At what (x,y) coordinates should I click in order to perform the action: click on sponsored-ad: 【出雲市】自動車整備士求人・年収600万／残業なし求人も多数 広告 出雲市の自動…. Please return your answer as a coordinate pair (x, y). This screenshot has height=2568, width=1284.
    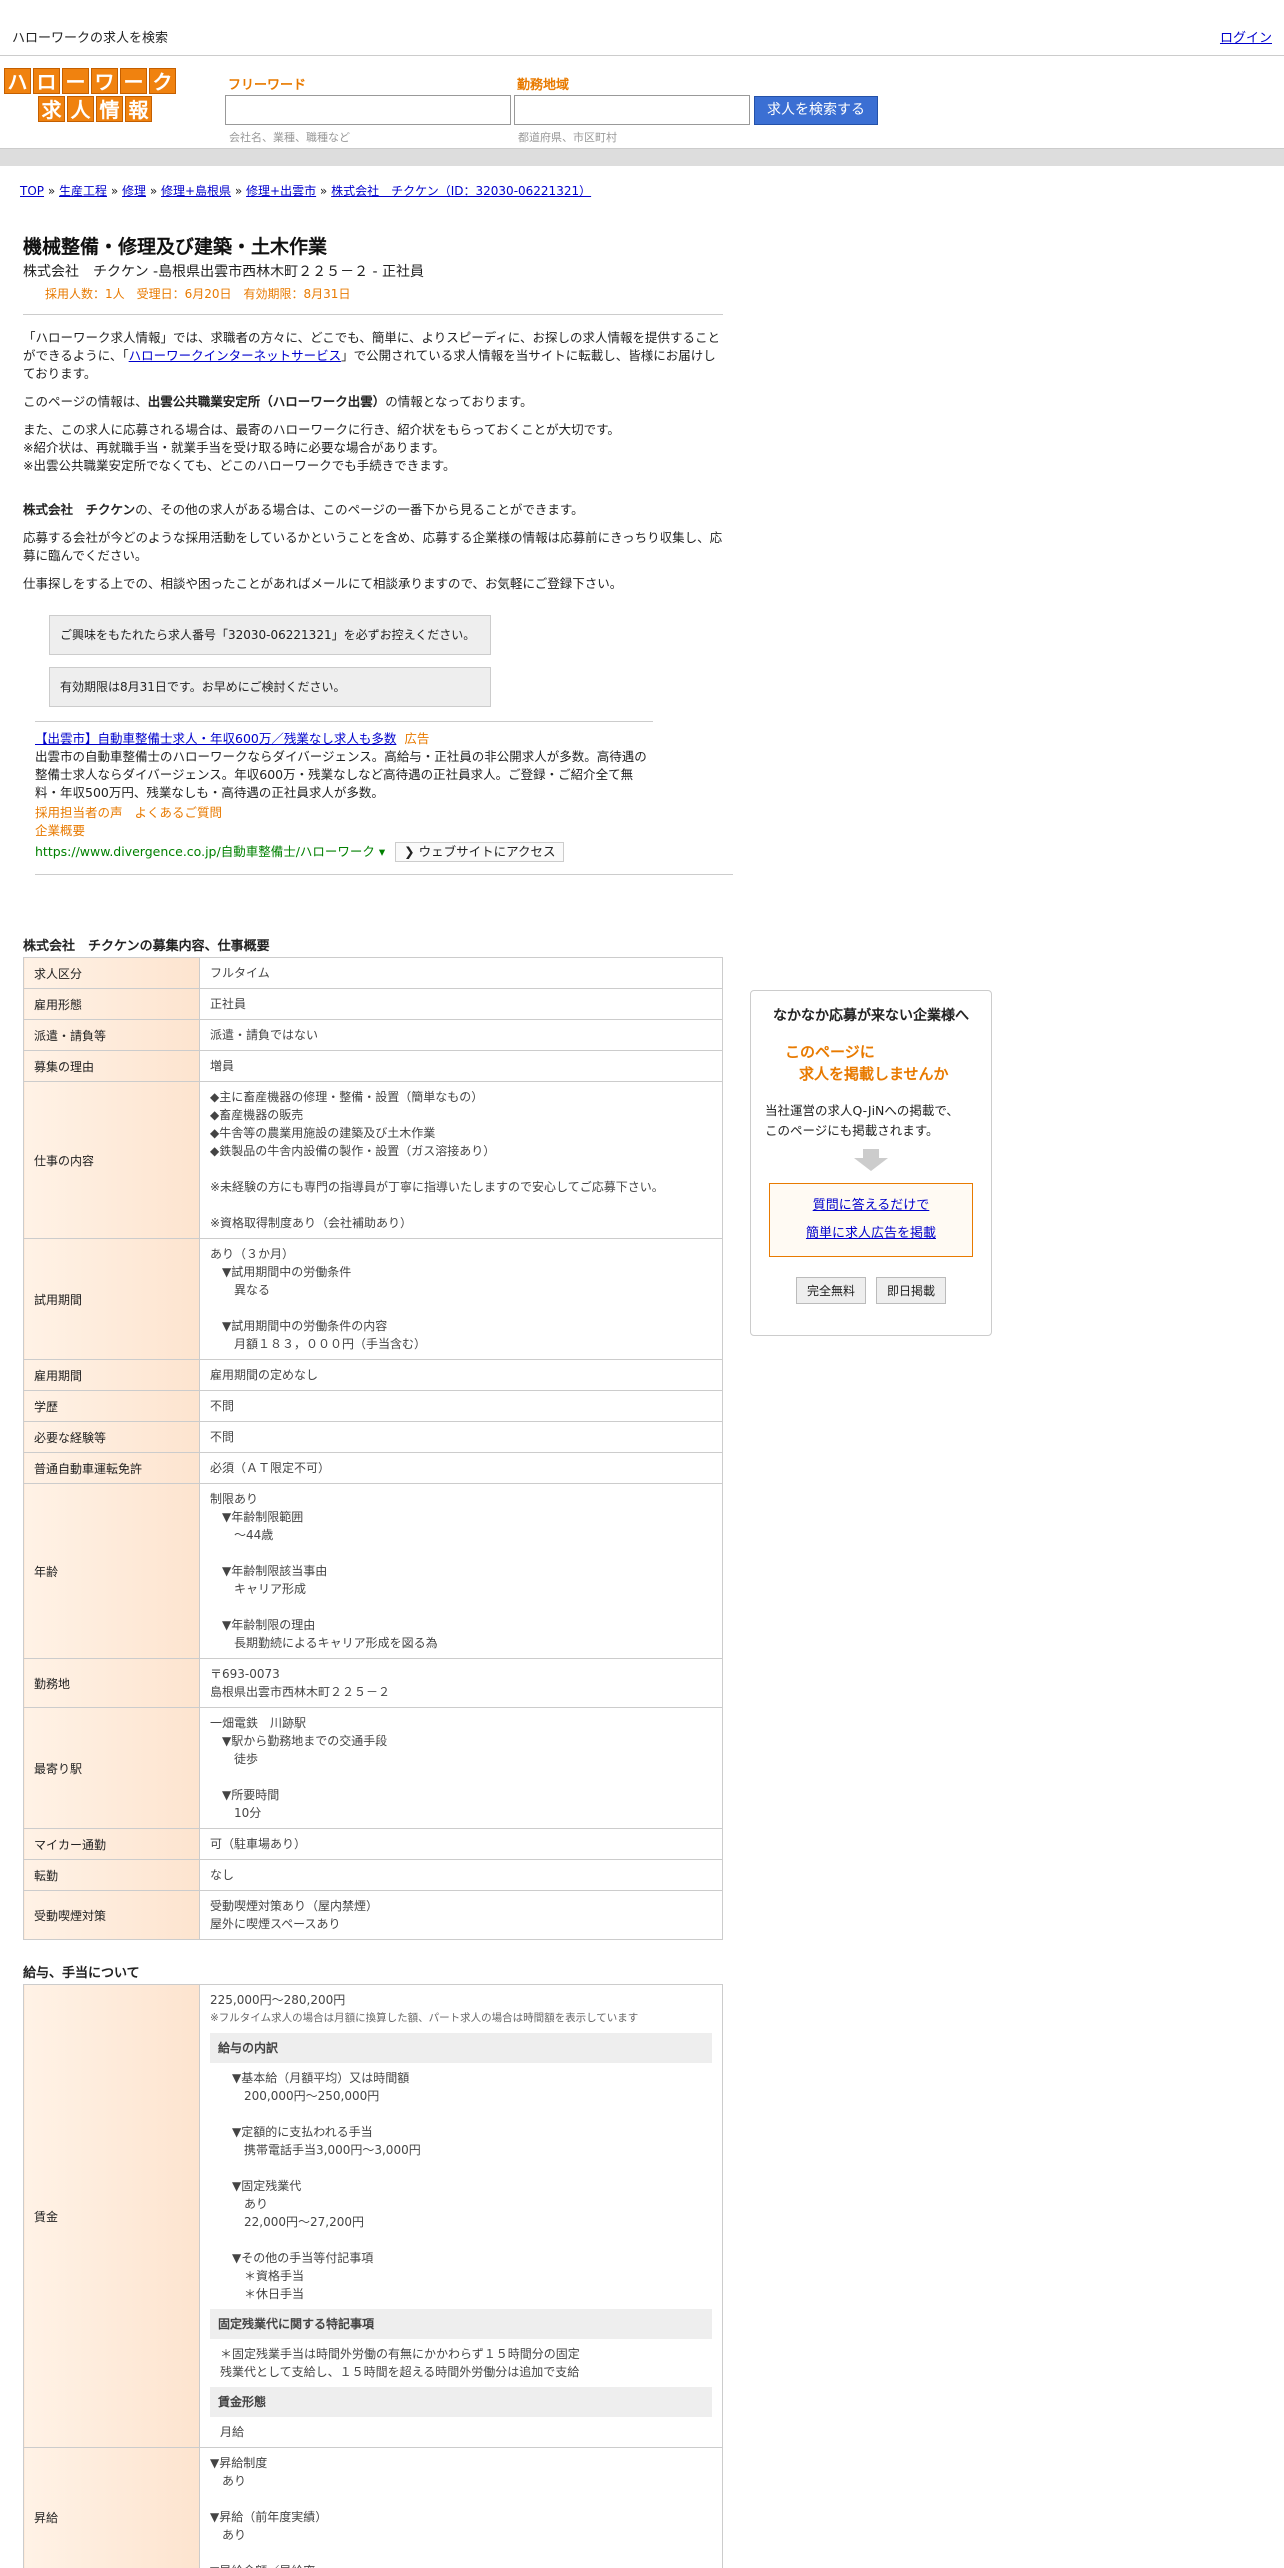
    Looking at the image, I should click on (345, 796).